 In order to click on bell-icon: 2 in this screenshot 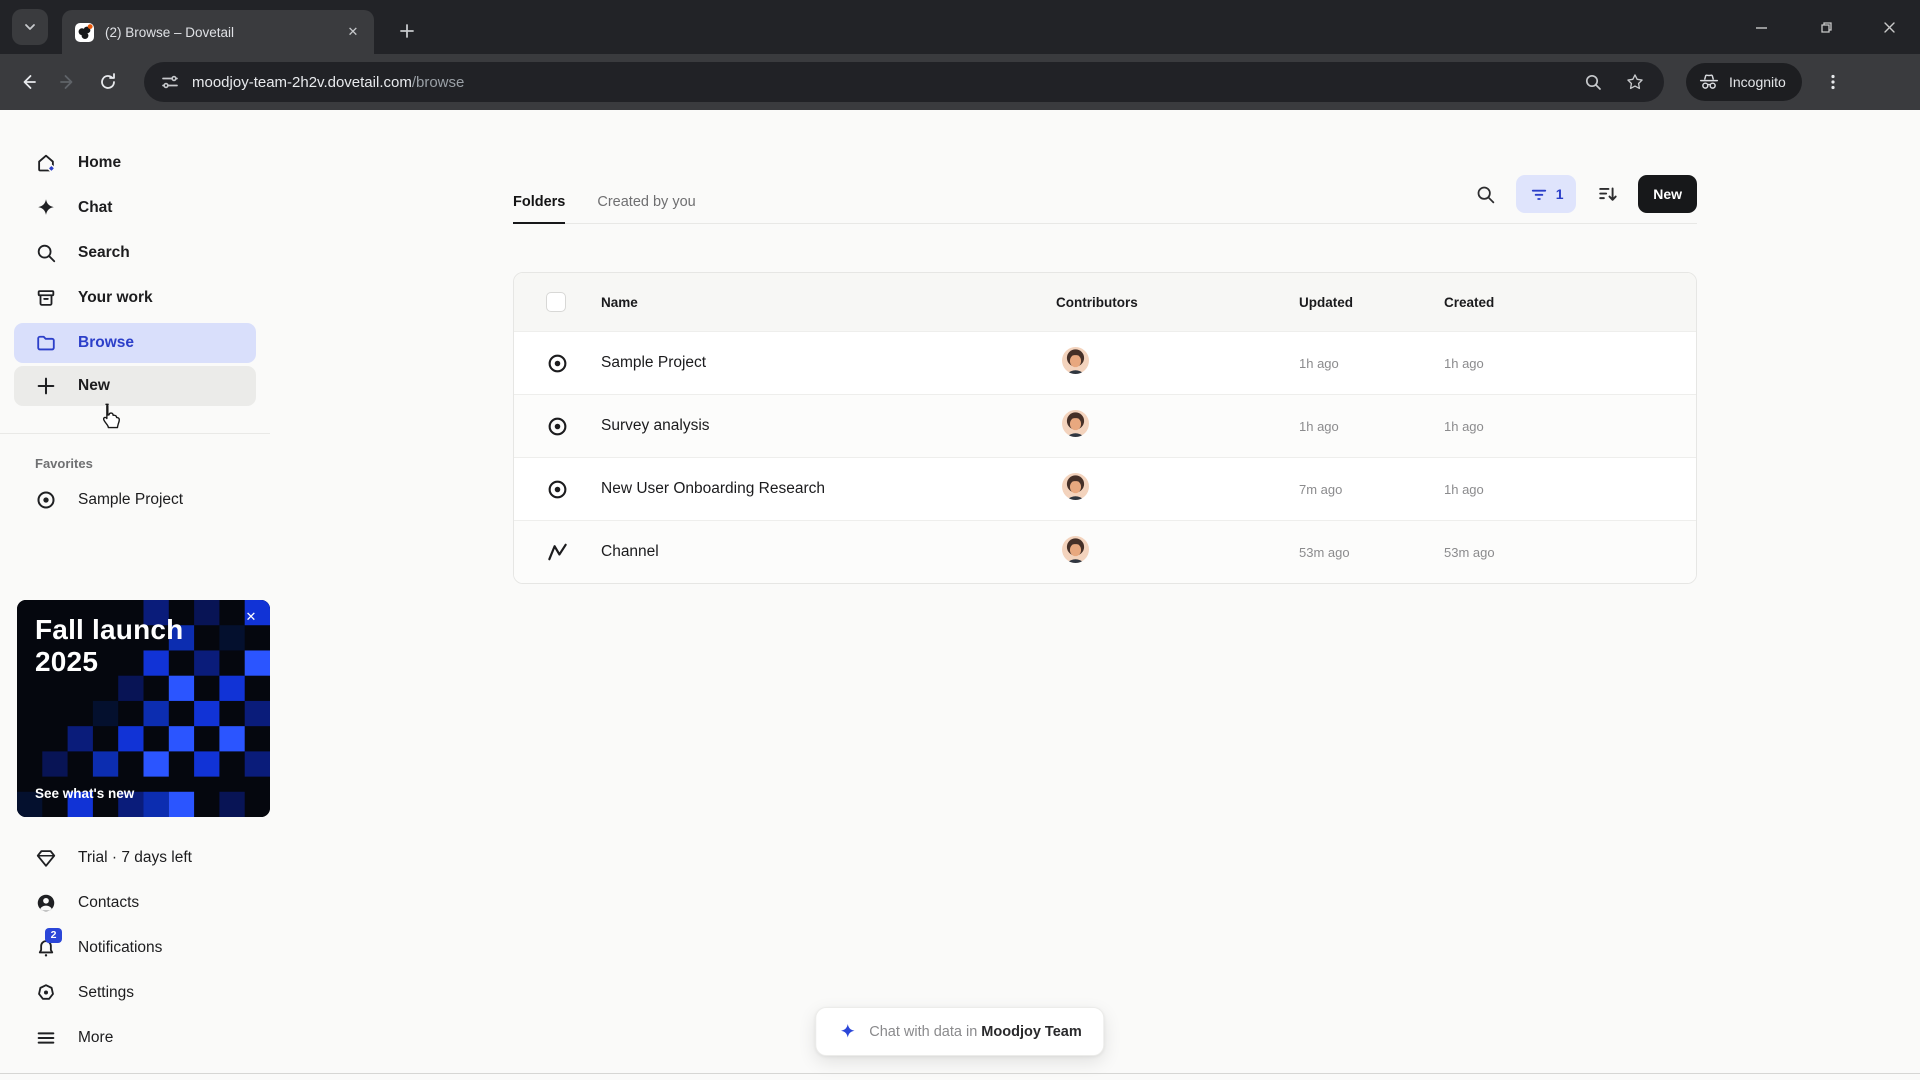, I will do `click(48, 943)`.